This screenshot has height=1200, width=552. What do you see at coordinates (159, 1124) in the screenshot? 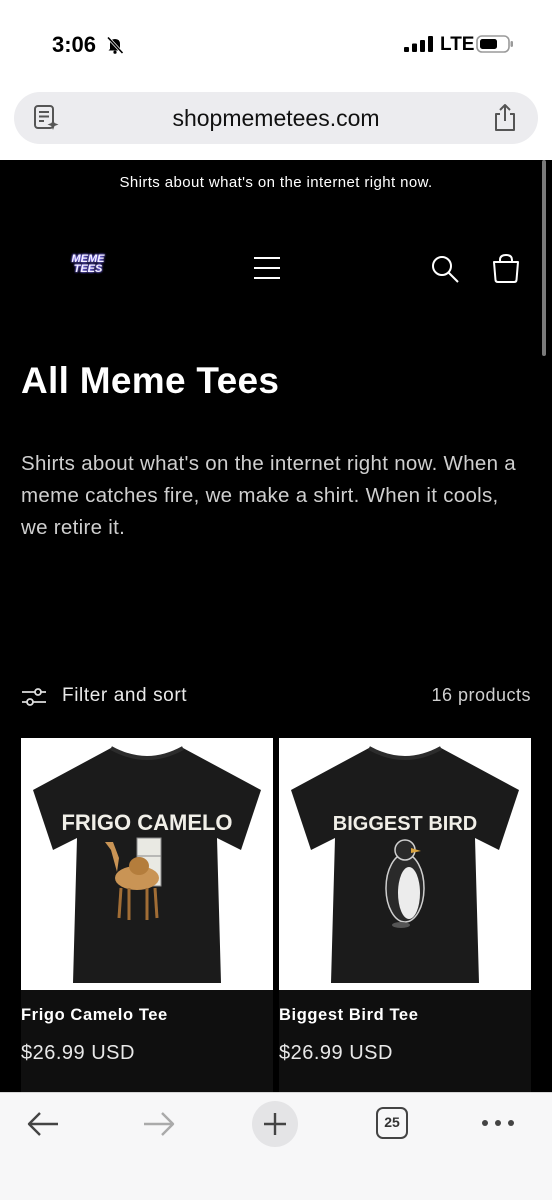
I see `forward-arrow-icon` at bounding box center [159, 1124].